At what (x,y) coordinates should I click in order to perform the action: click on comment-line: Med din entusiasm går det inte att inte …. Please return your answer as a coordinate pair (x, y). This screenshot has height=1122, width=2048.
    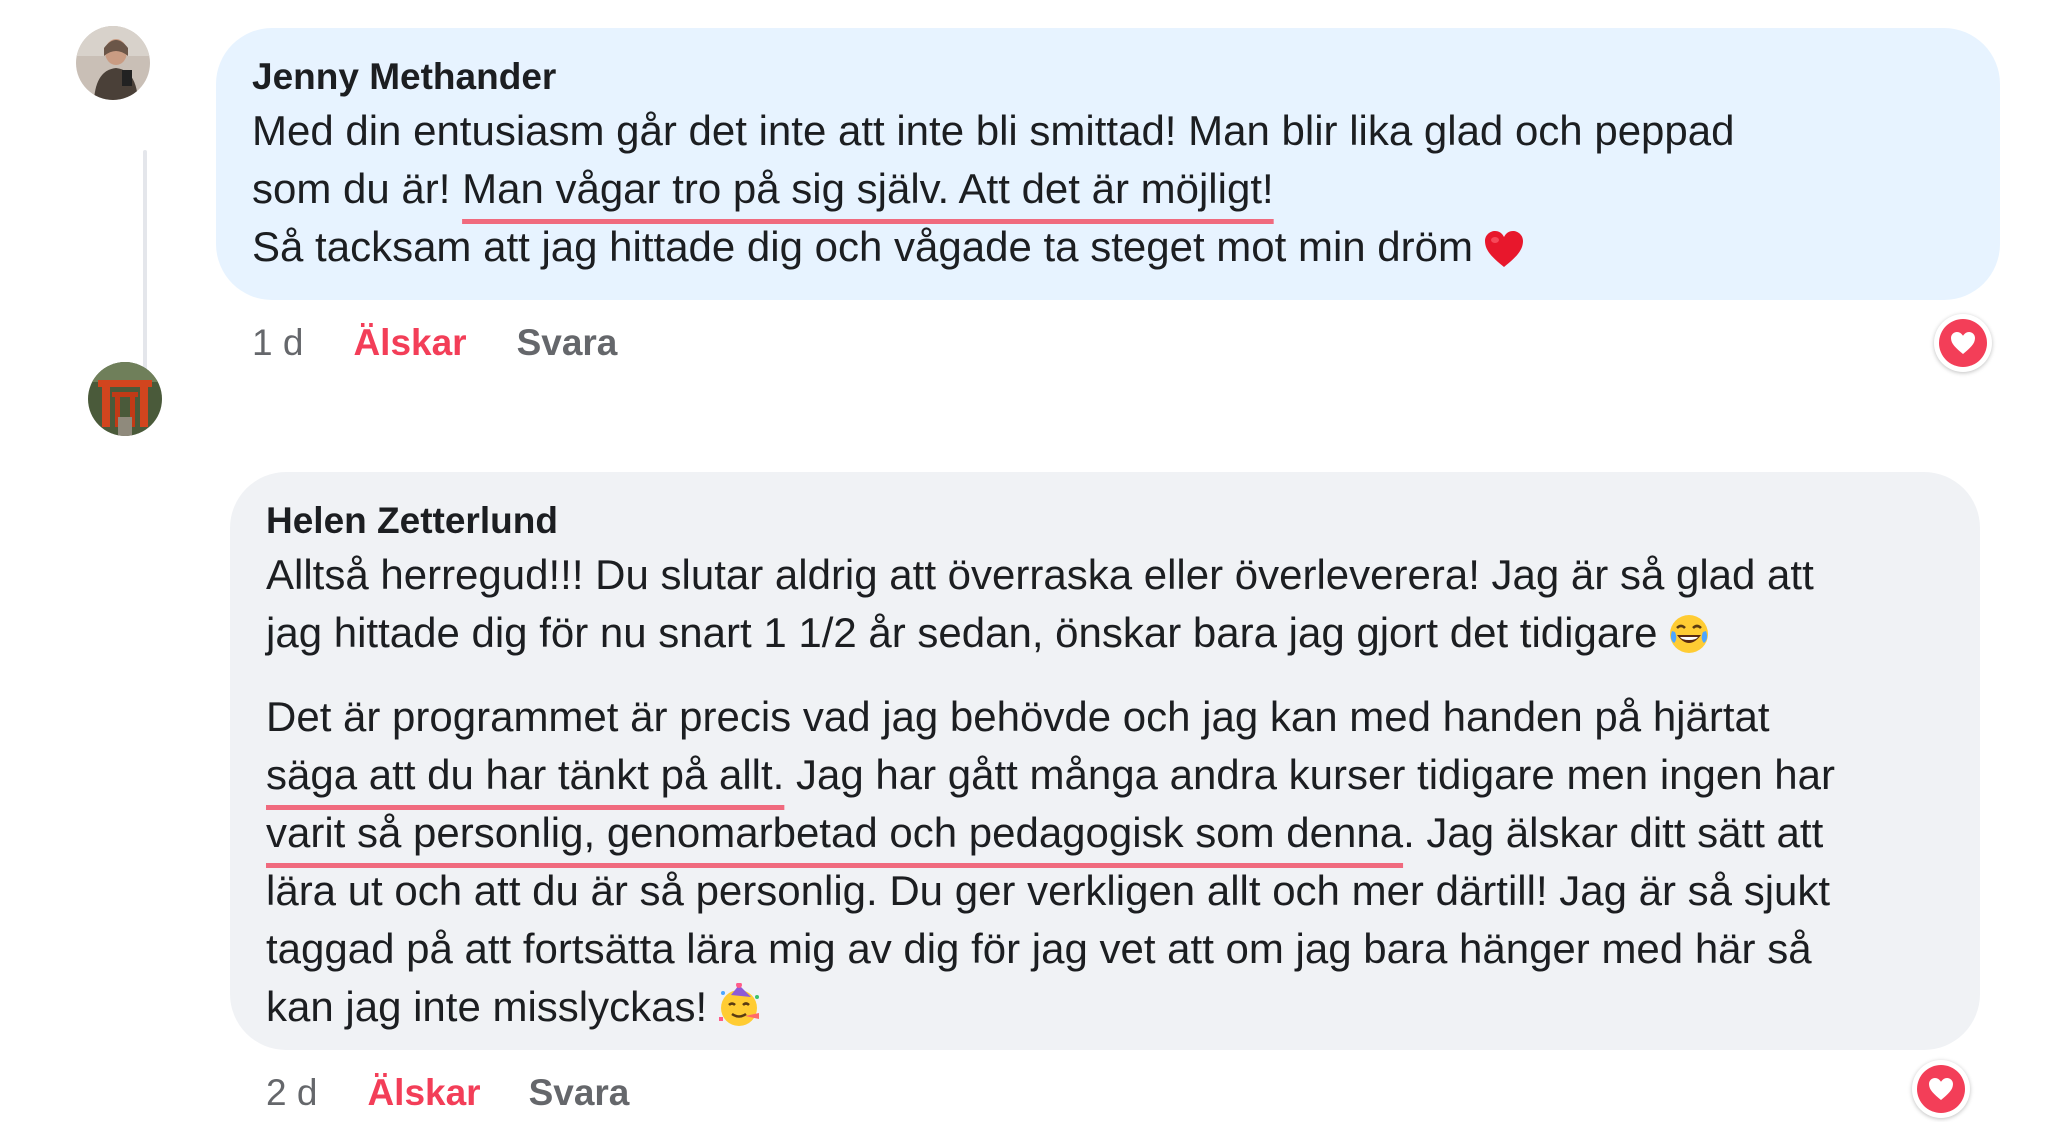
    Looking at the image, I should click on (1106, 131).